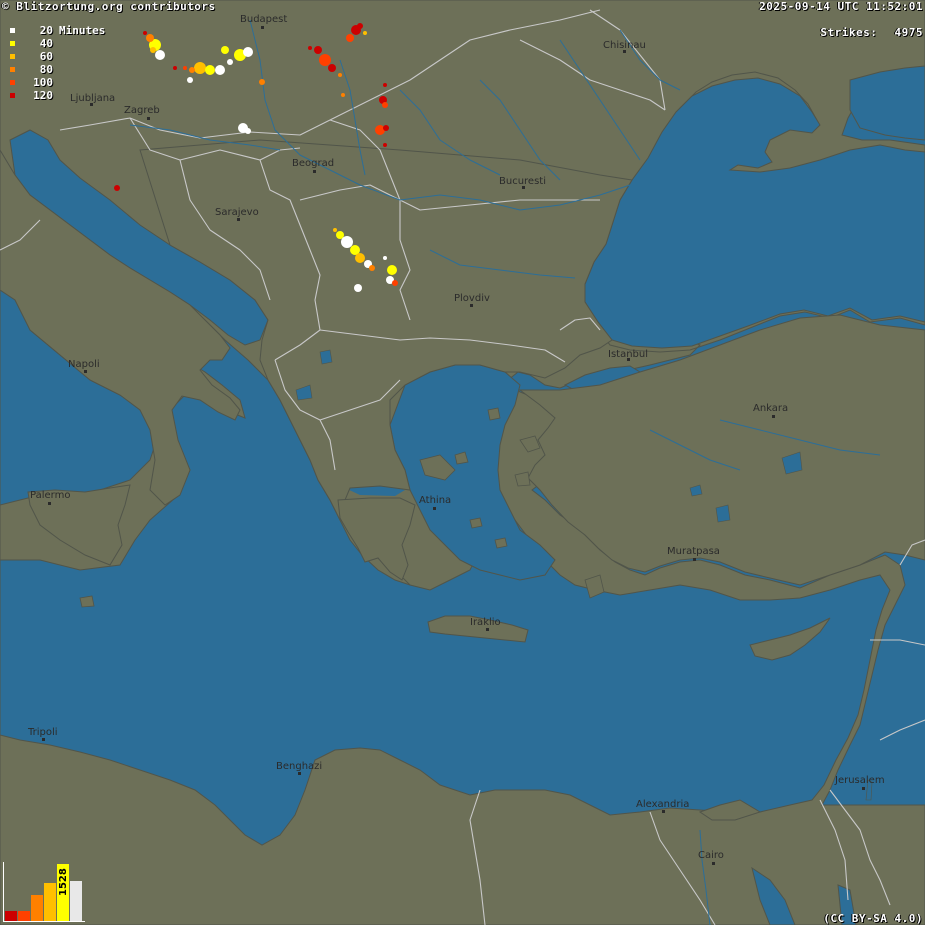 This screenshot has width=925, height=925. What do you see at coordinates (237, 212) in the screenshot?
I see `city-label: Sarajevo` at bounding box center [237, 212].